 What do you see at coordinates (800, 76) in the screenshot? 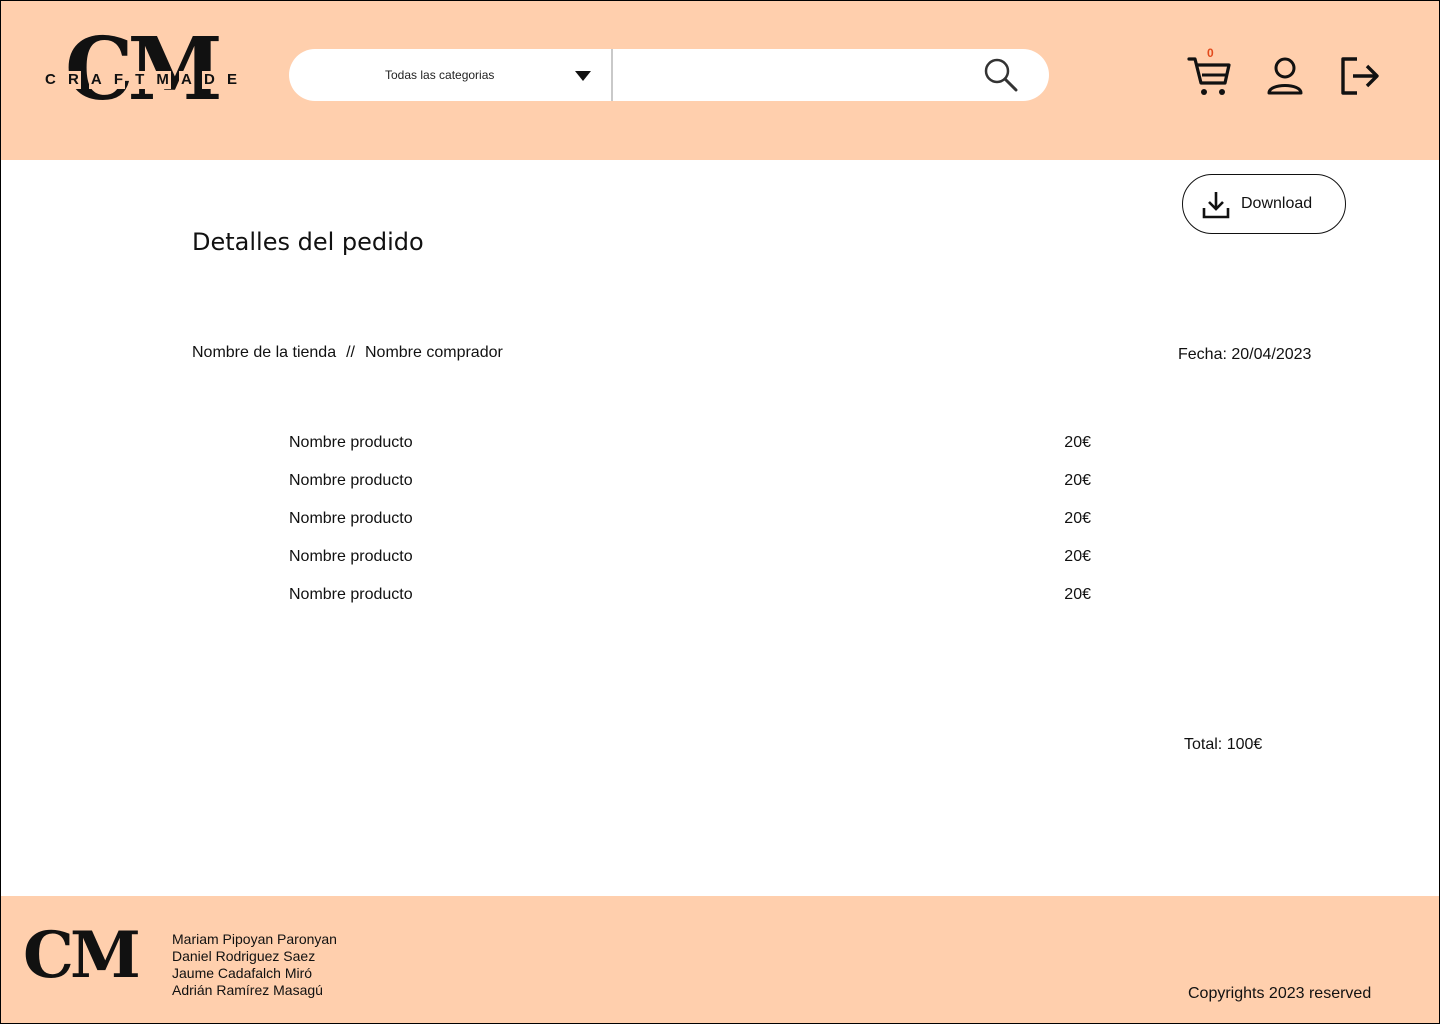
I see `search-input` at bounding box center [800, 76].